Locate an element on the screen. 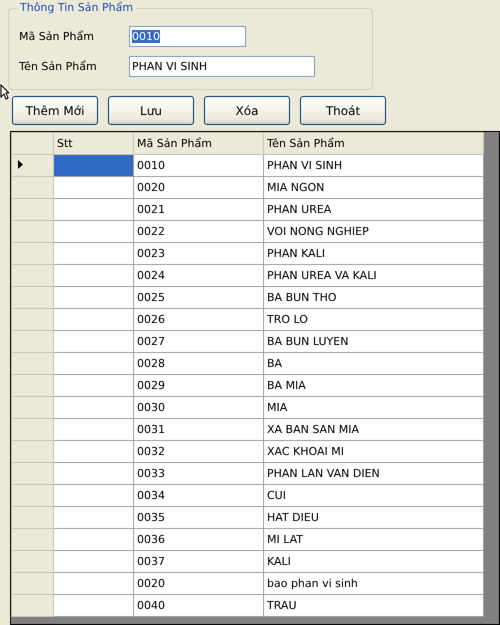 The image size is (500, 625). table-cell: 0034 is located at coordinates (199, 495).